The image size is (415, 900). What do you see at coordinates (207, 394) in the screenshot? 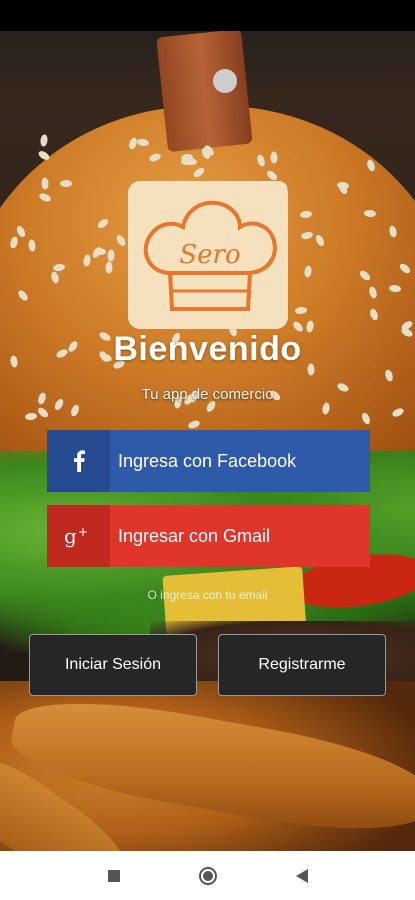
I see `welcome-subtitle: Tu app de comercio` at bounding box center [207, 394].